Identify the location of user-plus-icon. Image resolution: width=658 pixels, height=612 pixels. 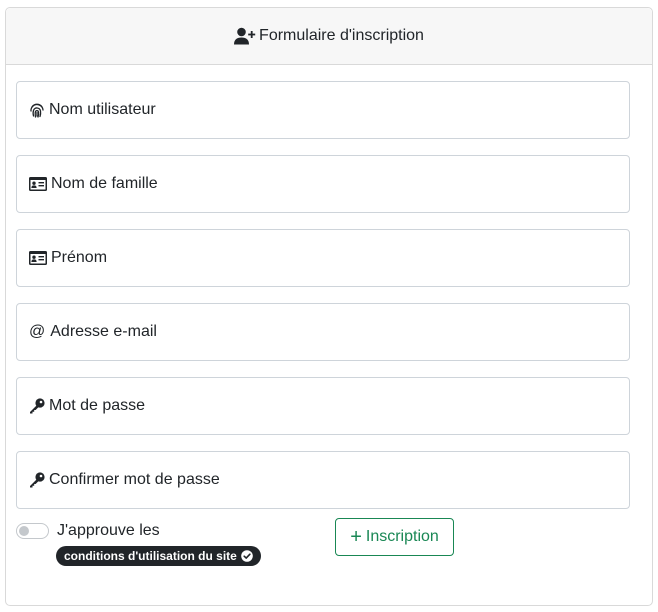
(245, 36).